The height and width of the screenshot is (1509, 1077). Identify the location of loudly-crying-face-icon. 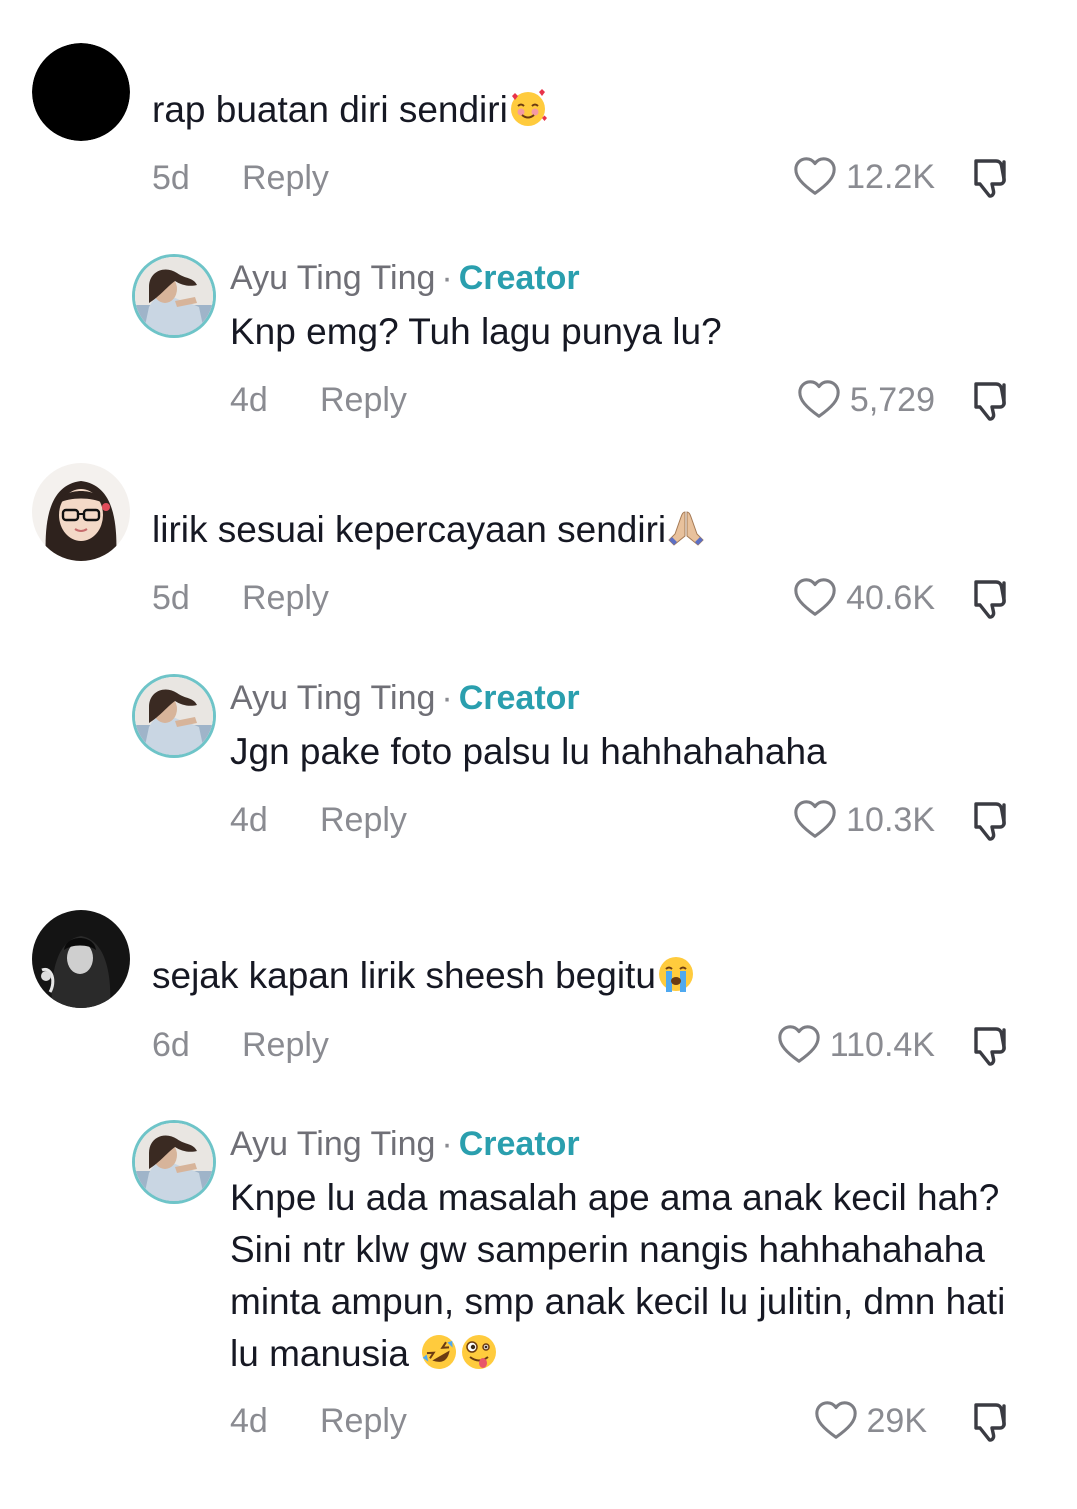
(676, 974).